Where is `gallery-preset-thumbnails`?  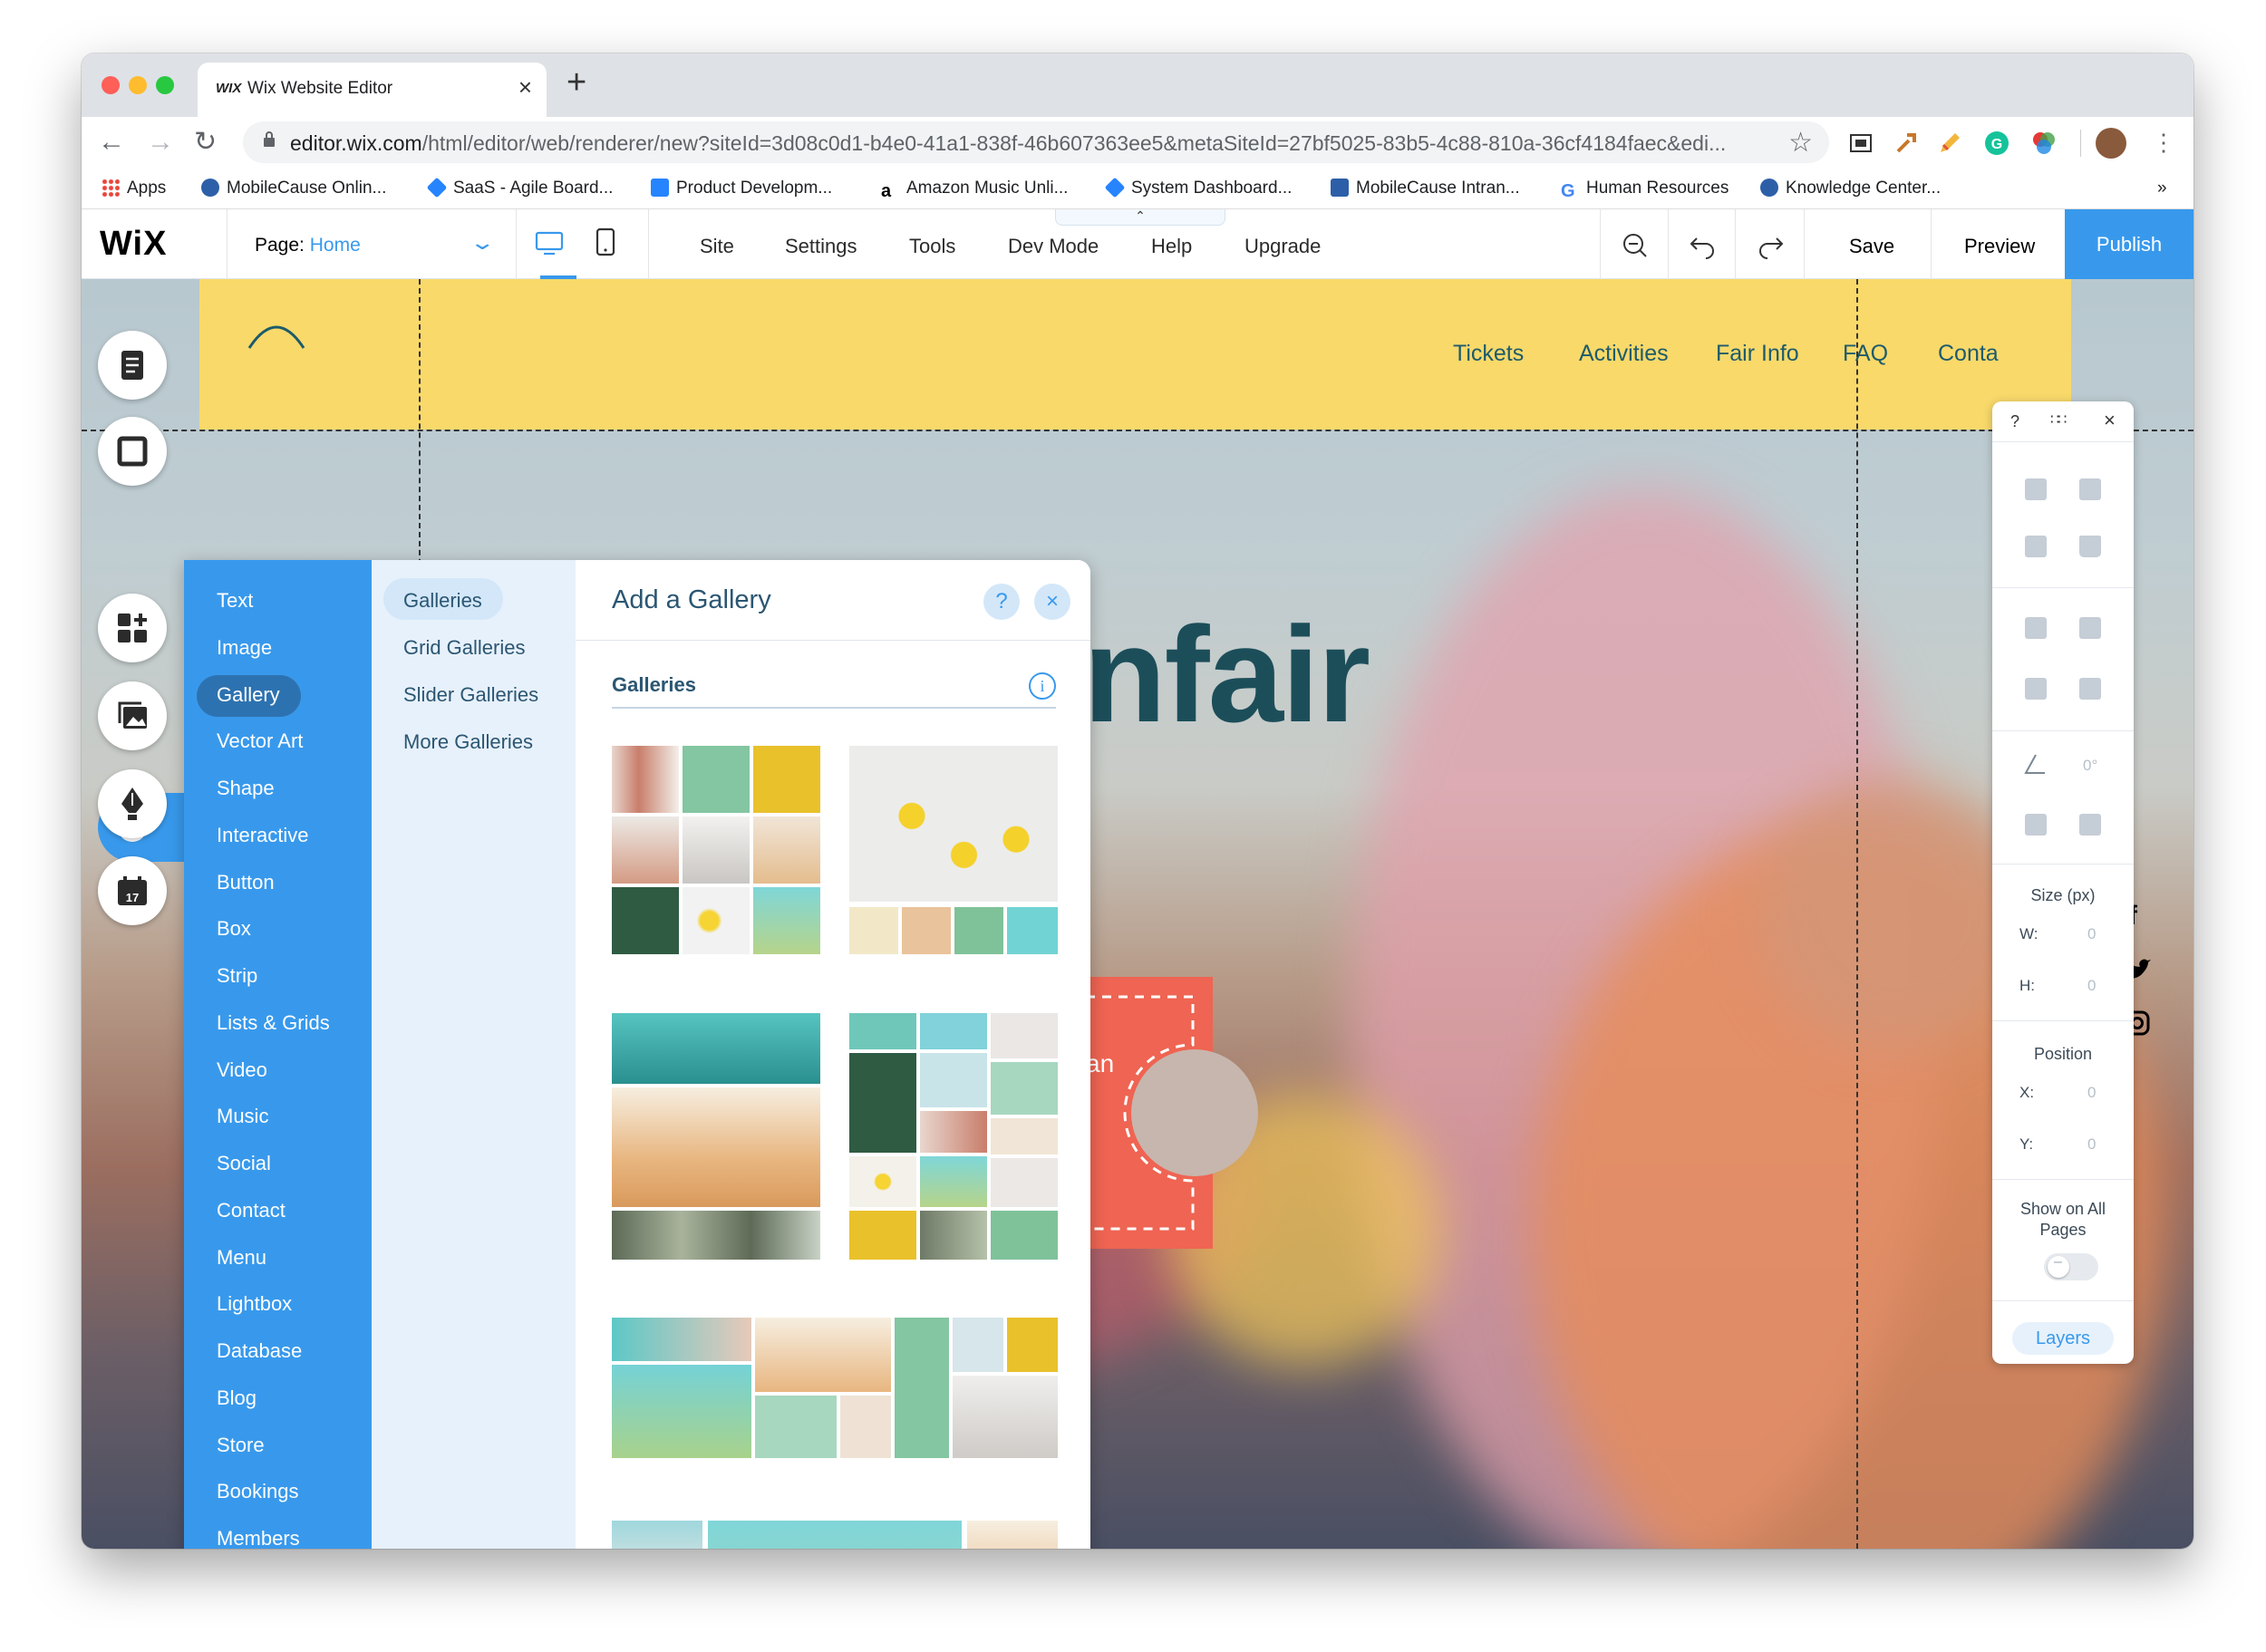 gallery-preset-thumbnails is located at coordinates (953, 850).